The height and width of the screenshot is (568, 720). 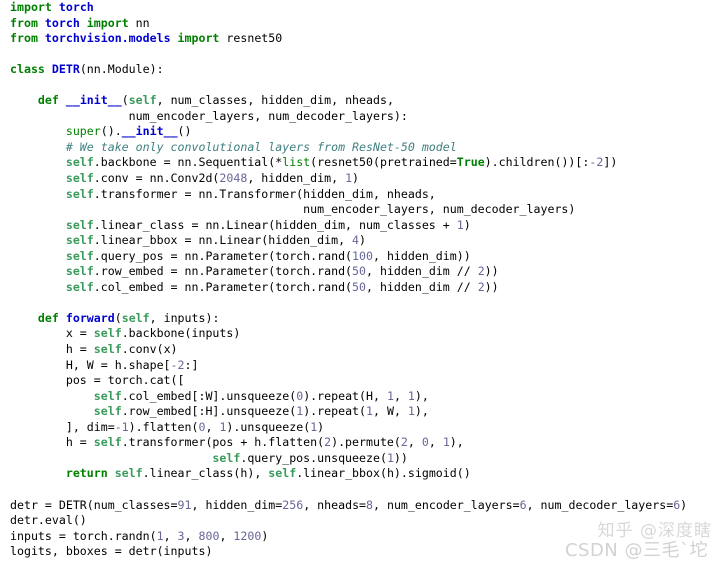 What do you see at coordinates (86, 473) in the screenshot?
I see `code-token-kw: return` at bounding box center [86, 473].